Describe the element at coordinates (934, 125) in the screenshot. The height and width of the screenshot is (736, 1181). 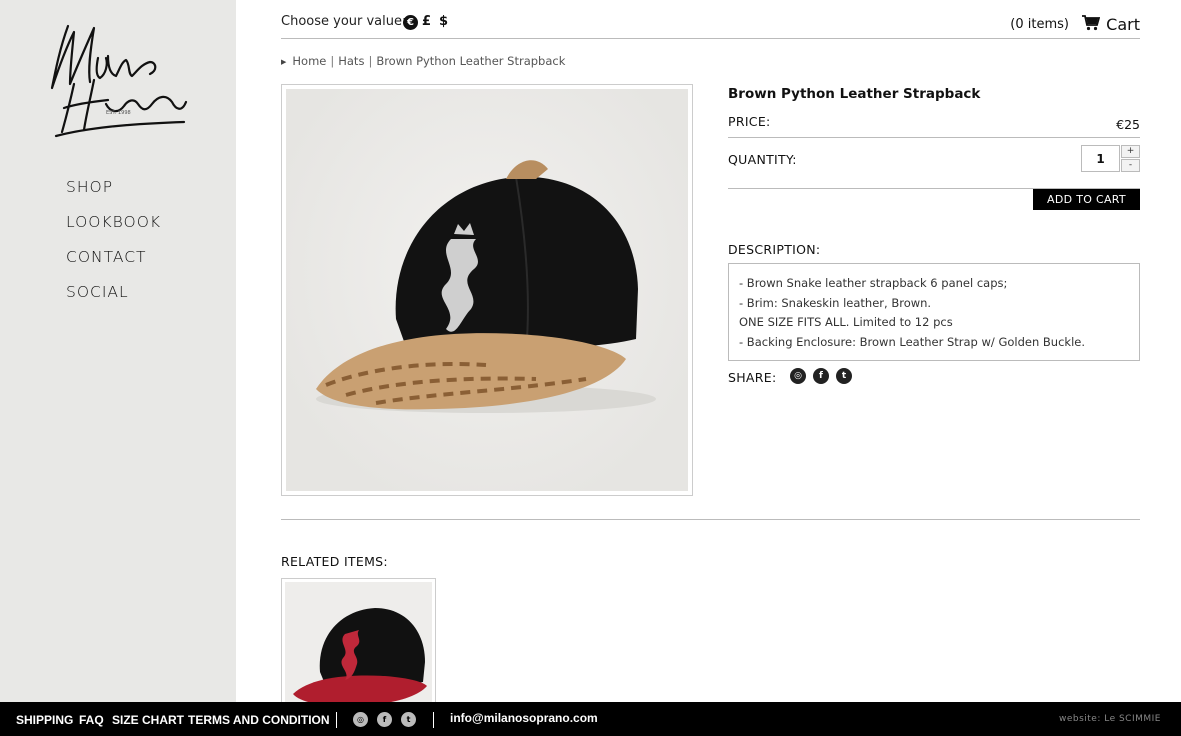
I see `price-row: PRICE: €25` at that location.